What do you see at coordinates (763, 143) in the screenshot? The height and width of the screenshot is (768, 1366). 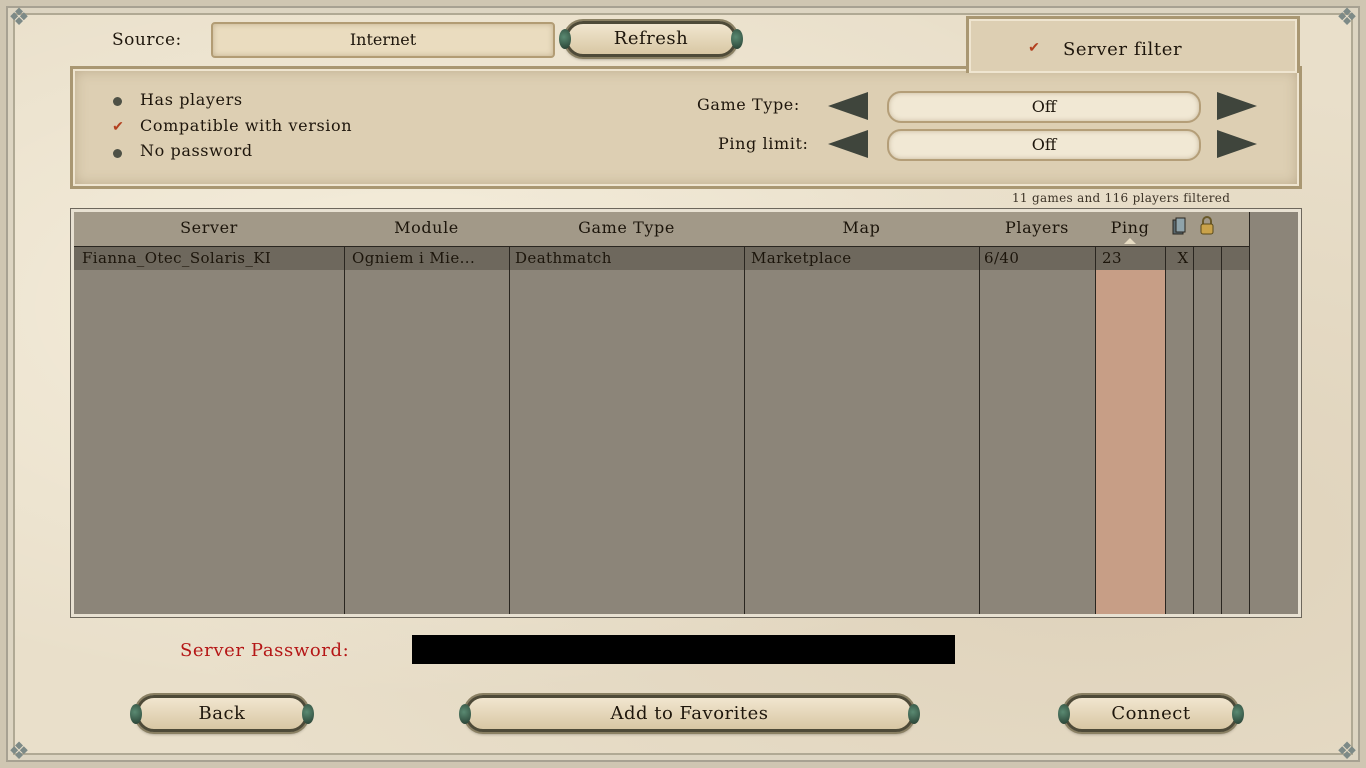 I see `ping-limit-label: Ping limit:` at bounding box center [763, 143].